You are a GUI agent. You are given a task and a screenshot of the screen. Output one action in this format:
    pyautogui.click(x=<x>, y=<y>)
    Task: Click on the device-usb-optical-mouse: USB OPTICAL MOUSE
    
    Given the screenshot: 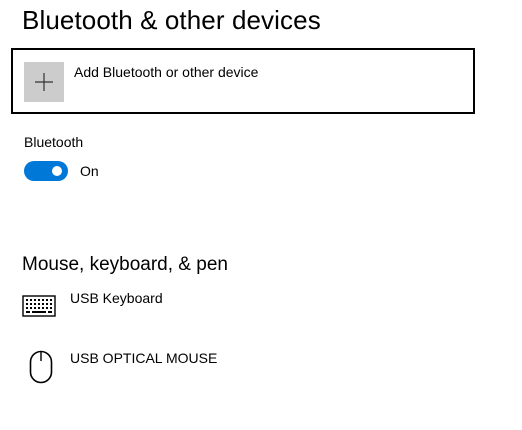 What is the action you would take?
    pyautogui.click(x=252, y=373)
    